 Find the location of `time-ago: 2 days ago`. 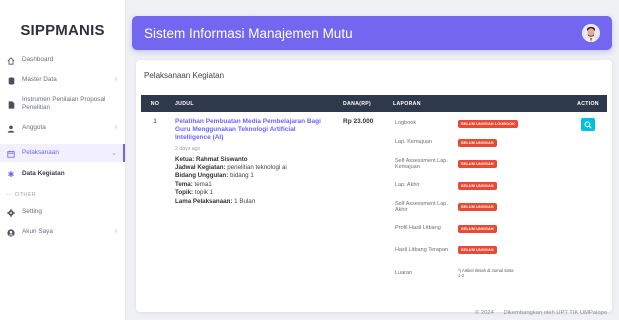

time-ago: 2 days ago is located at coordinates (188, 148).